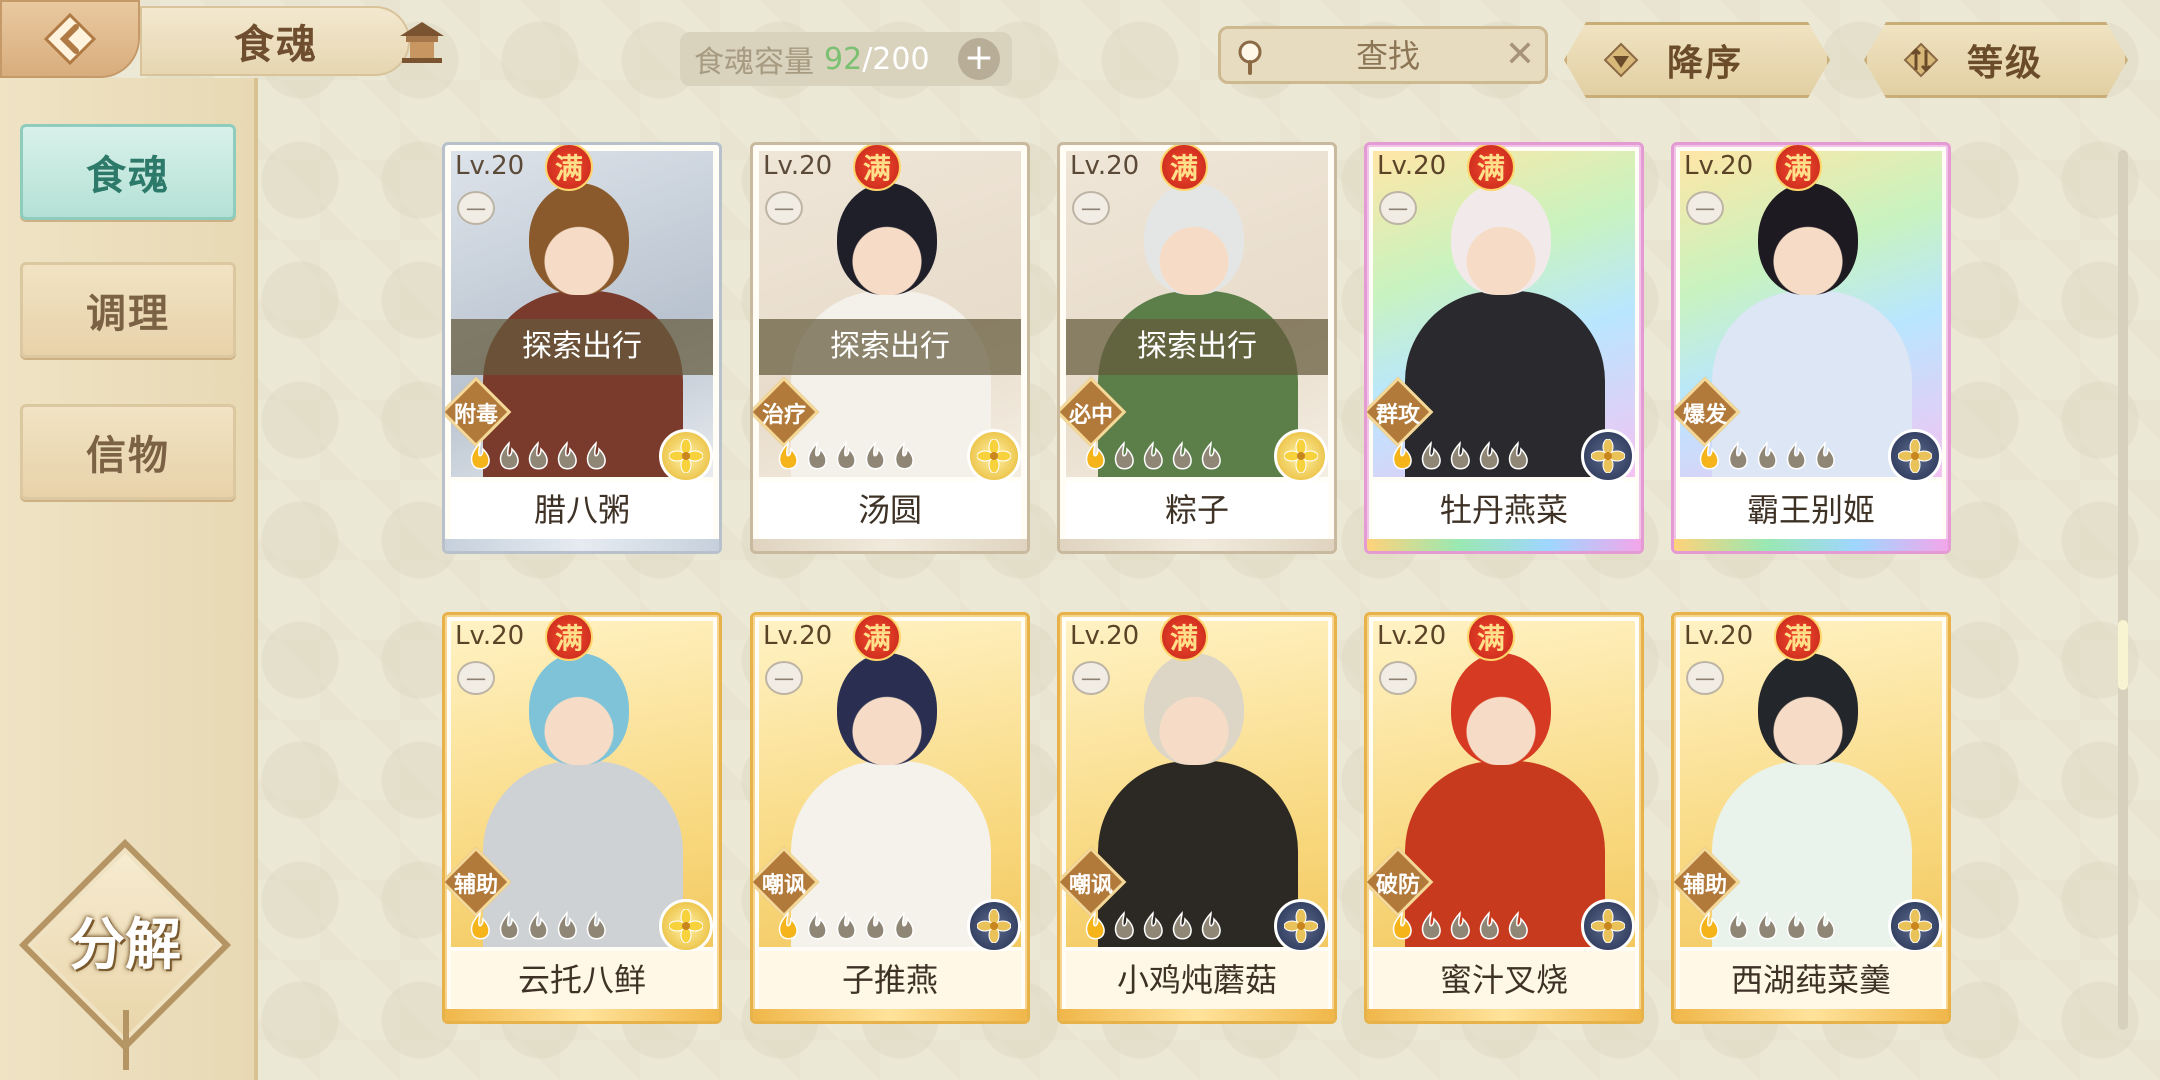 This screenshot has height=1080, width=2160. Describe the element at coordinates (979, 59) in the screenshot. I see `add-capacity-button: +` at that location.